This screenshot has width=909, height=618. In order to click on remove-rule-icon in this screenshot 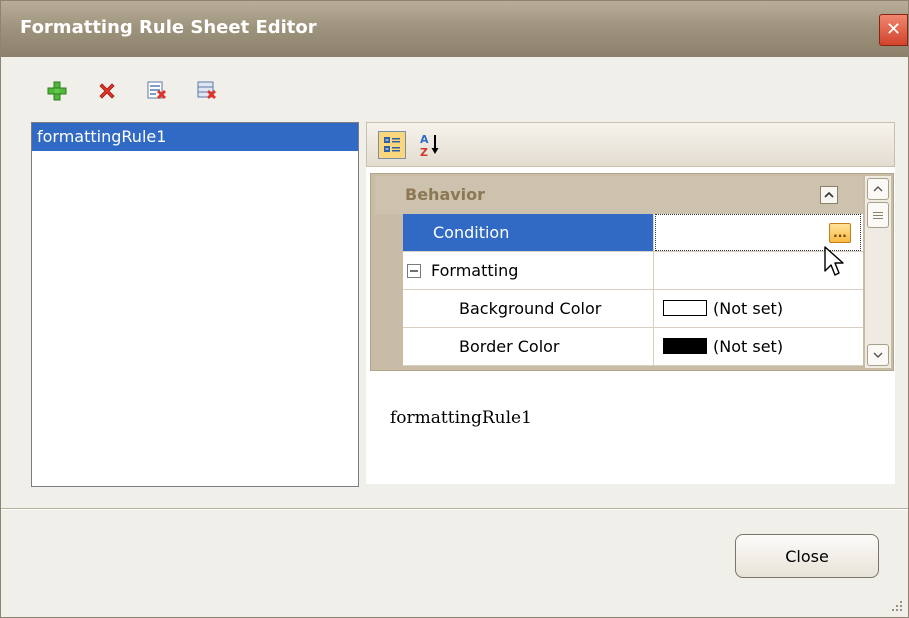, I will do `click(156, 90)`.